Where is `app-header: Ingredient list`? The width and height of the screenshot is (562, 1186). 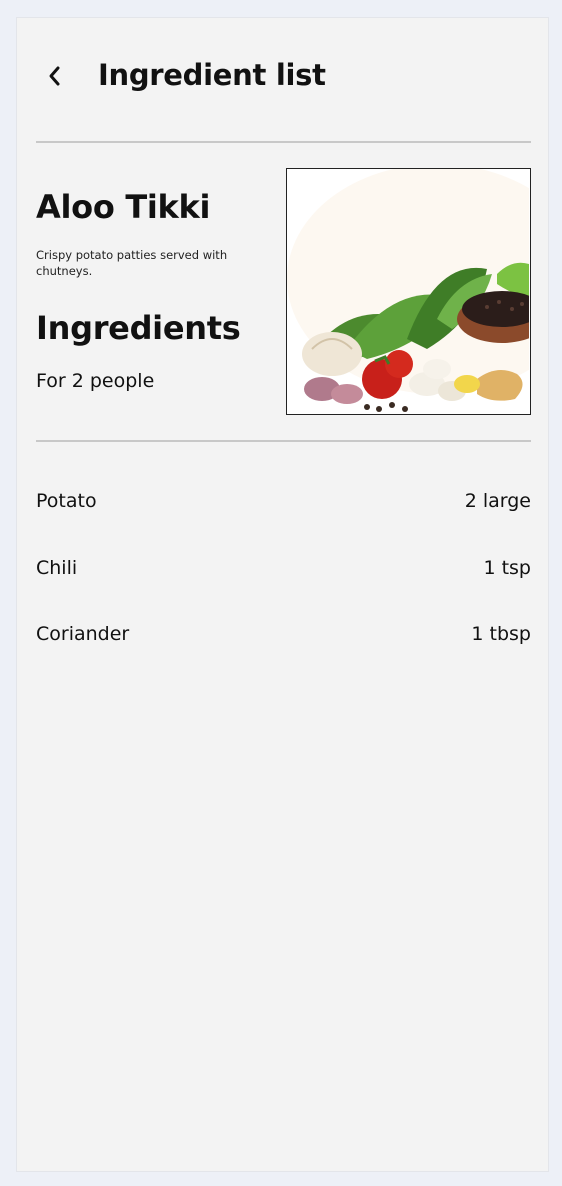 app-header: Ingredient list is located at coordinates (282, 80).